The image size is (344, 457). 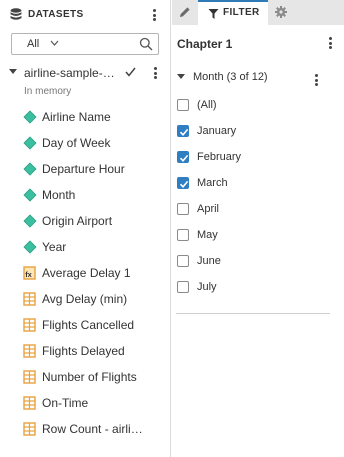 I want to click on field-item: Origin Airport, so click(x=85, y=221).